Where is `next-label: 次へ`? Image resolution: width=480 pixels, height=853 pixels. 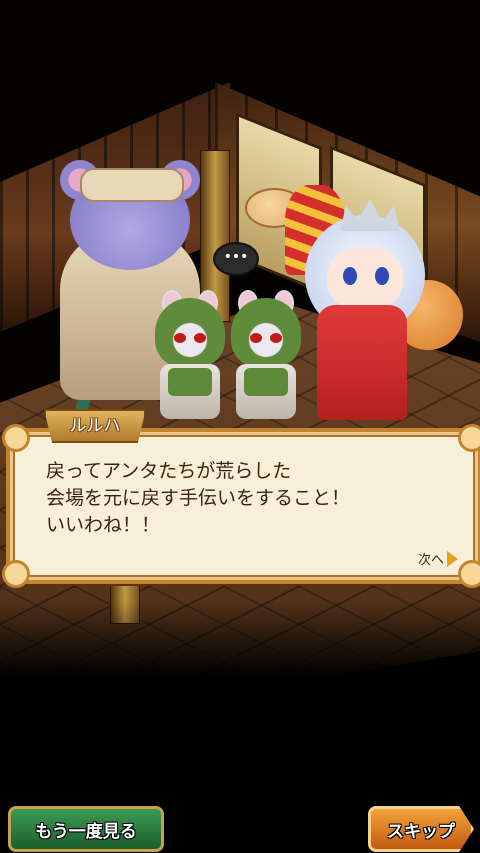
next-label: 次へ is located at coordinates (430, 560).